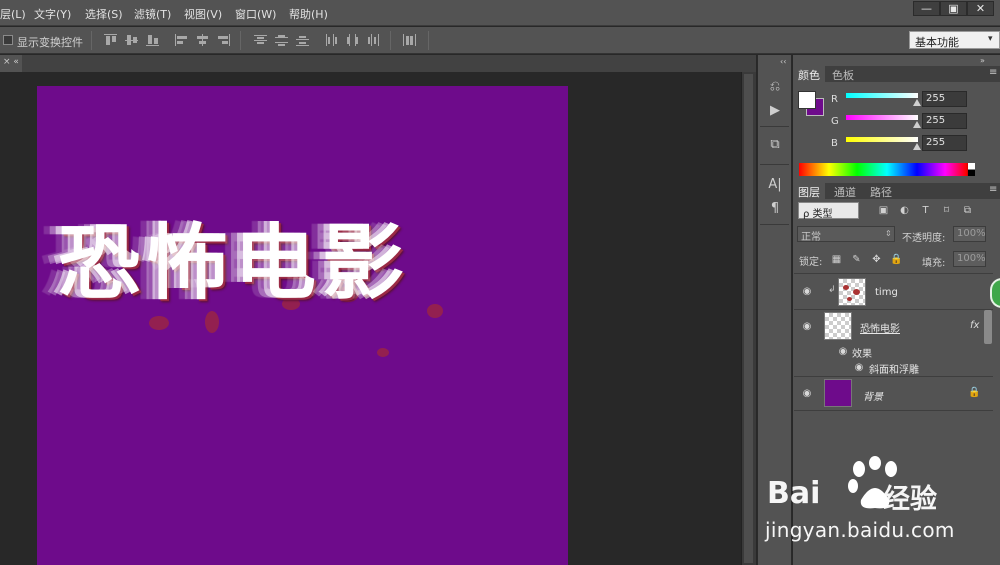  What do you see at coordinates (886, 292) in the screenshot?
I see `layer-name: timg` at bounding box center [886, 292].